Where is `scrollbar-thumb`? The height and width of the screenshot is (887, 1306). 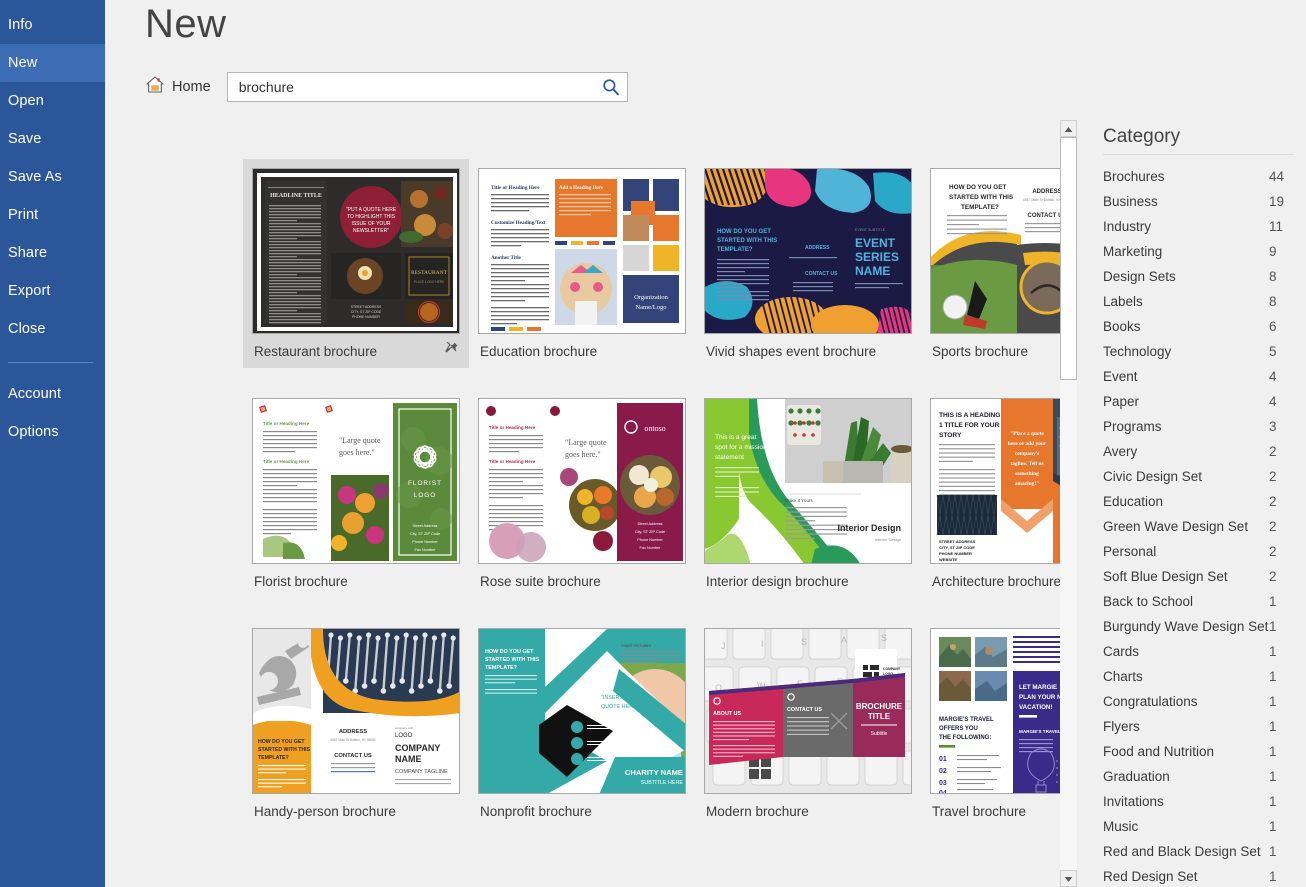
scrollbar-thumb is located at coordinates (1068, 258).